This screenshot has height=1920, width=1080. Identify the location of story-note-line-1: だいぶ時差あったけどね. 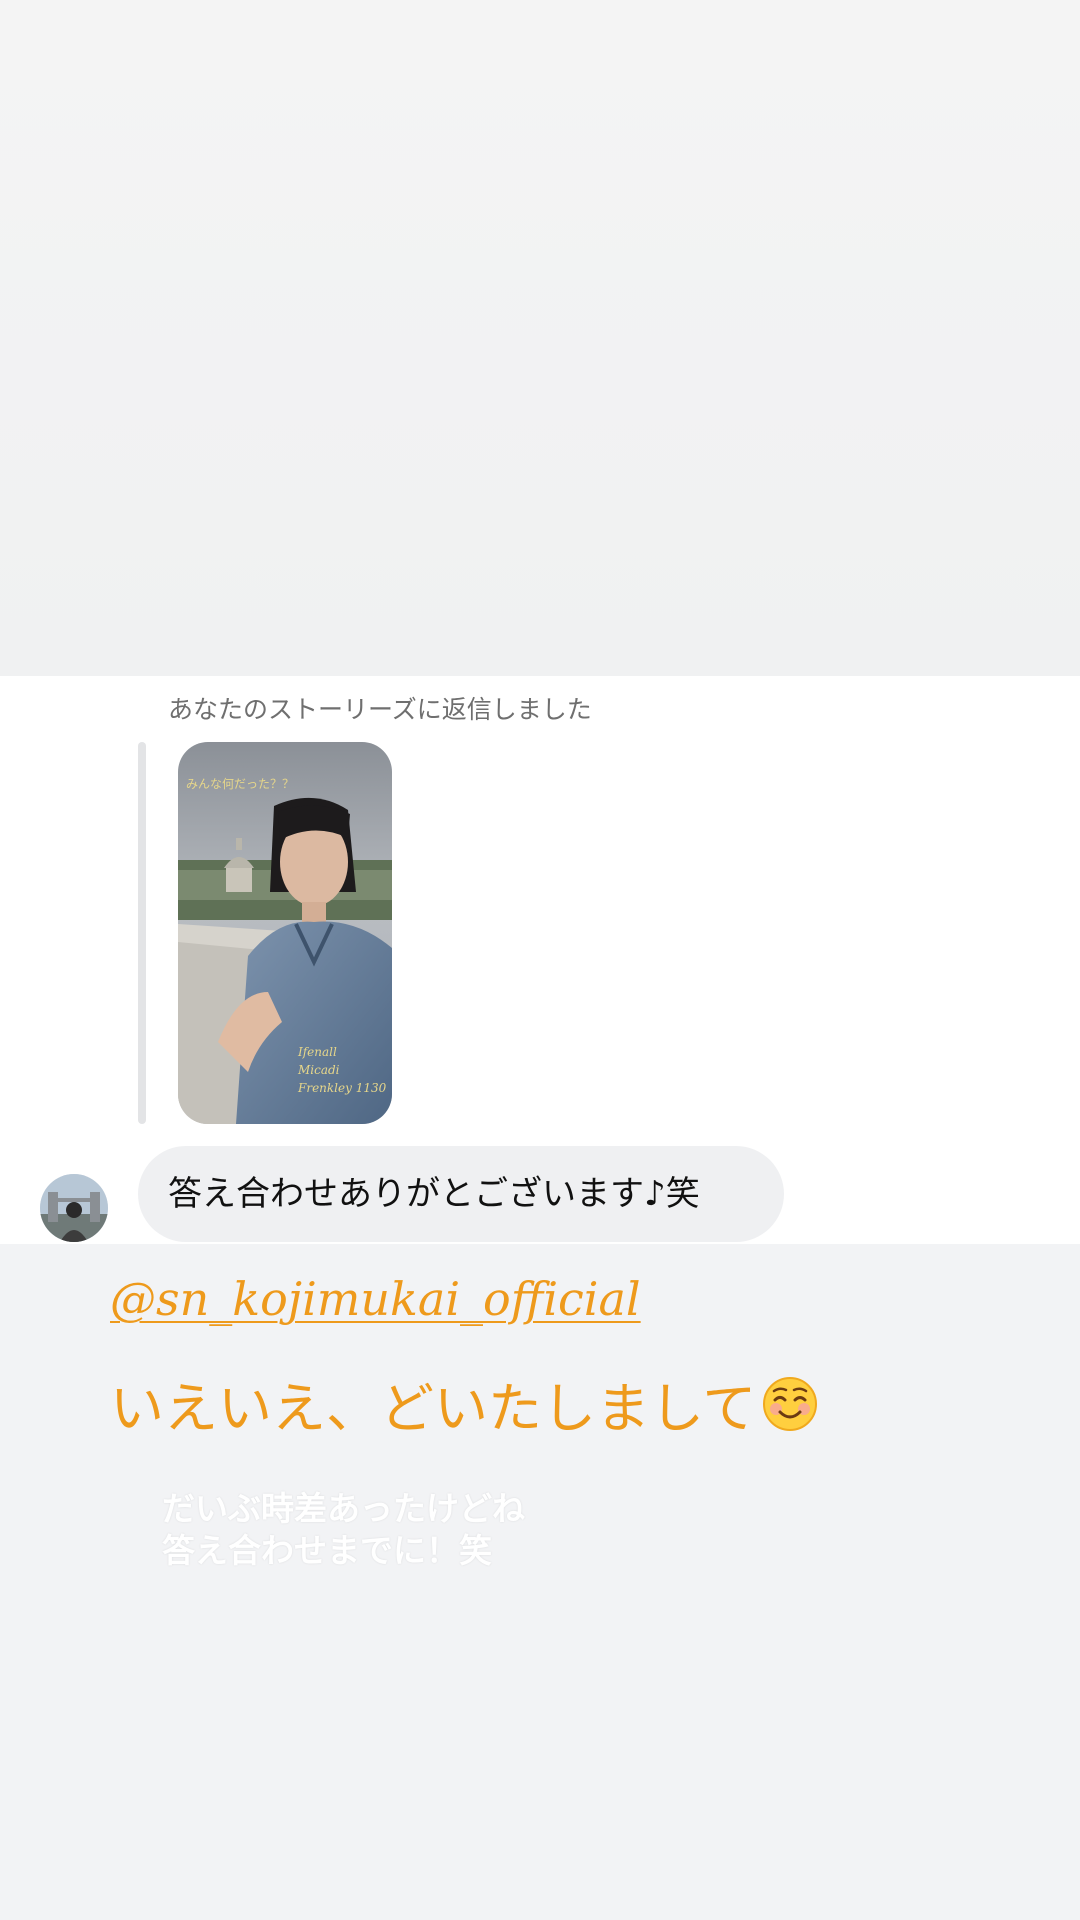
(343, 1508).